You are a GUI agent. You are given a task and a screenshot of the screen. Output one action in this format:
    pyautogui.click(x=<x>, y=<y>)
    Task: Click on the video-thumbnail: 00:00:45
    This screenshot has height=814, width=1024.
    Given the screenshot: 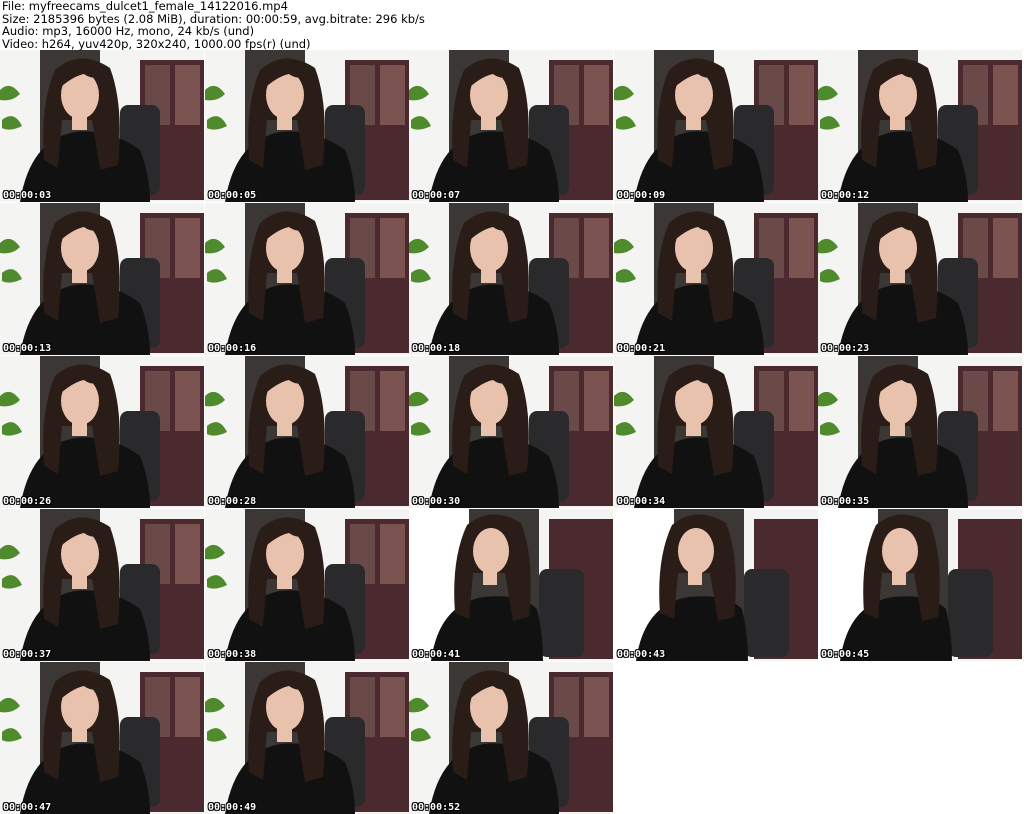 What is the action you would take?
    pyautogui.click(x=920, y=585)
    